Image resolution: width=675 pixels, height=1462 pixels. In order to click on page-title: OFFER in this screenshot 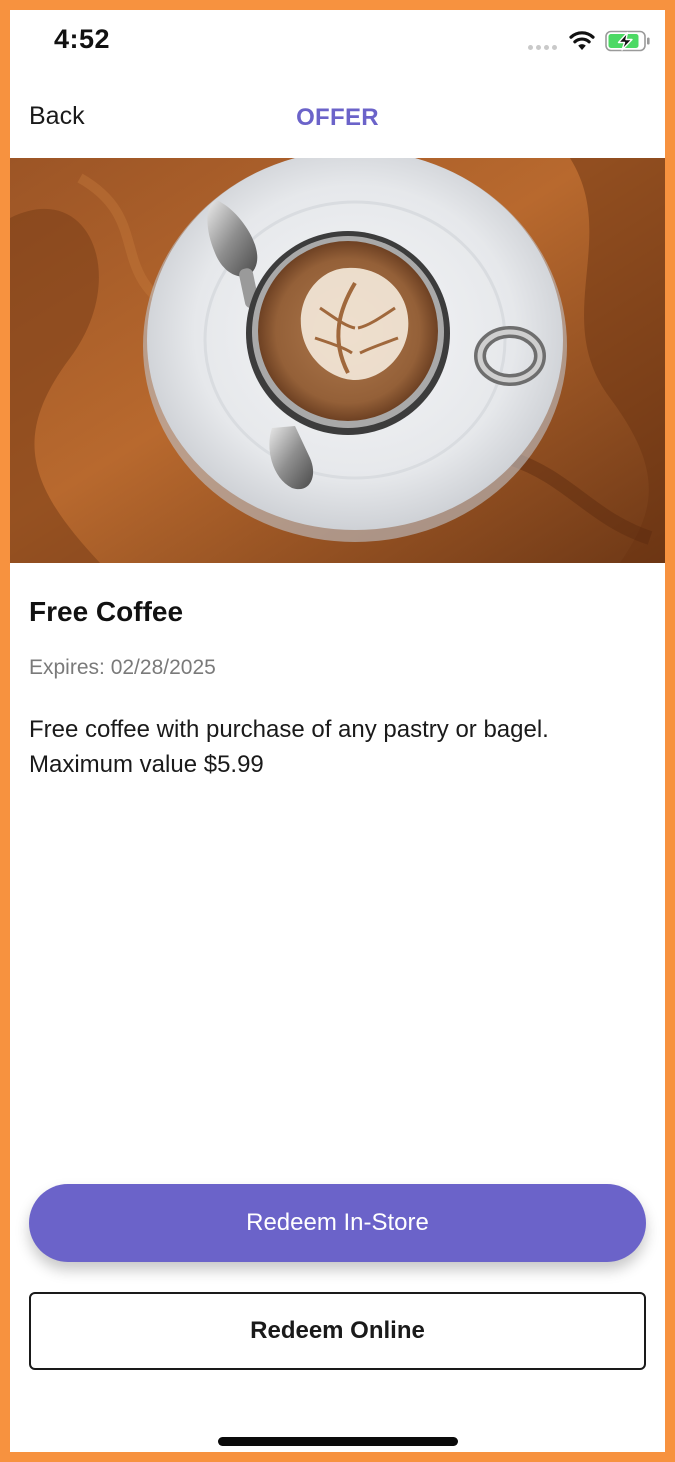, I will do `click(337, 117)`.